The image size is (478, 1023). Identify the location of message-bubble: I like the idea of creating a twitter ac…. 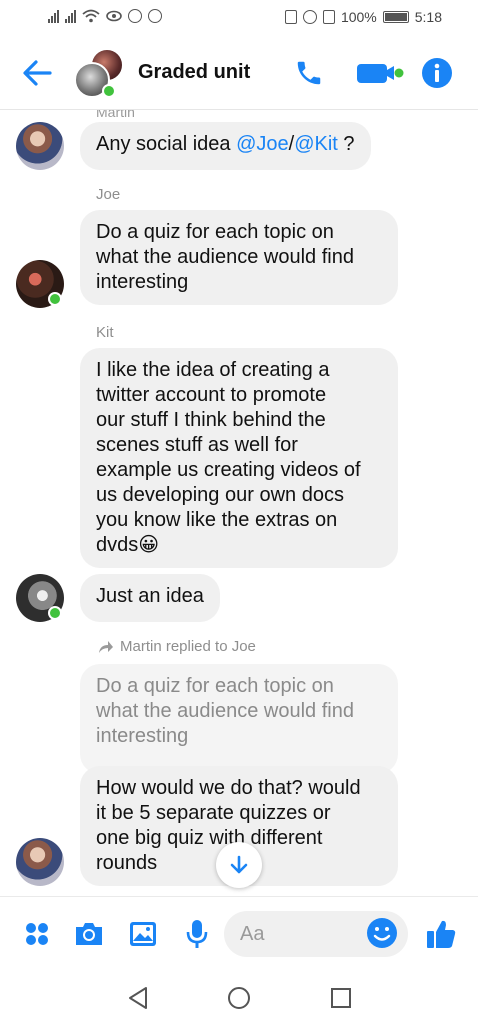
(239, 458).